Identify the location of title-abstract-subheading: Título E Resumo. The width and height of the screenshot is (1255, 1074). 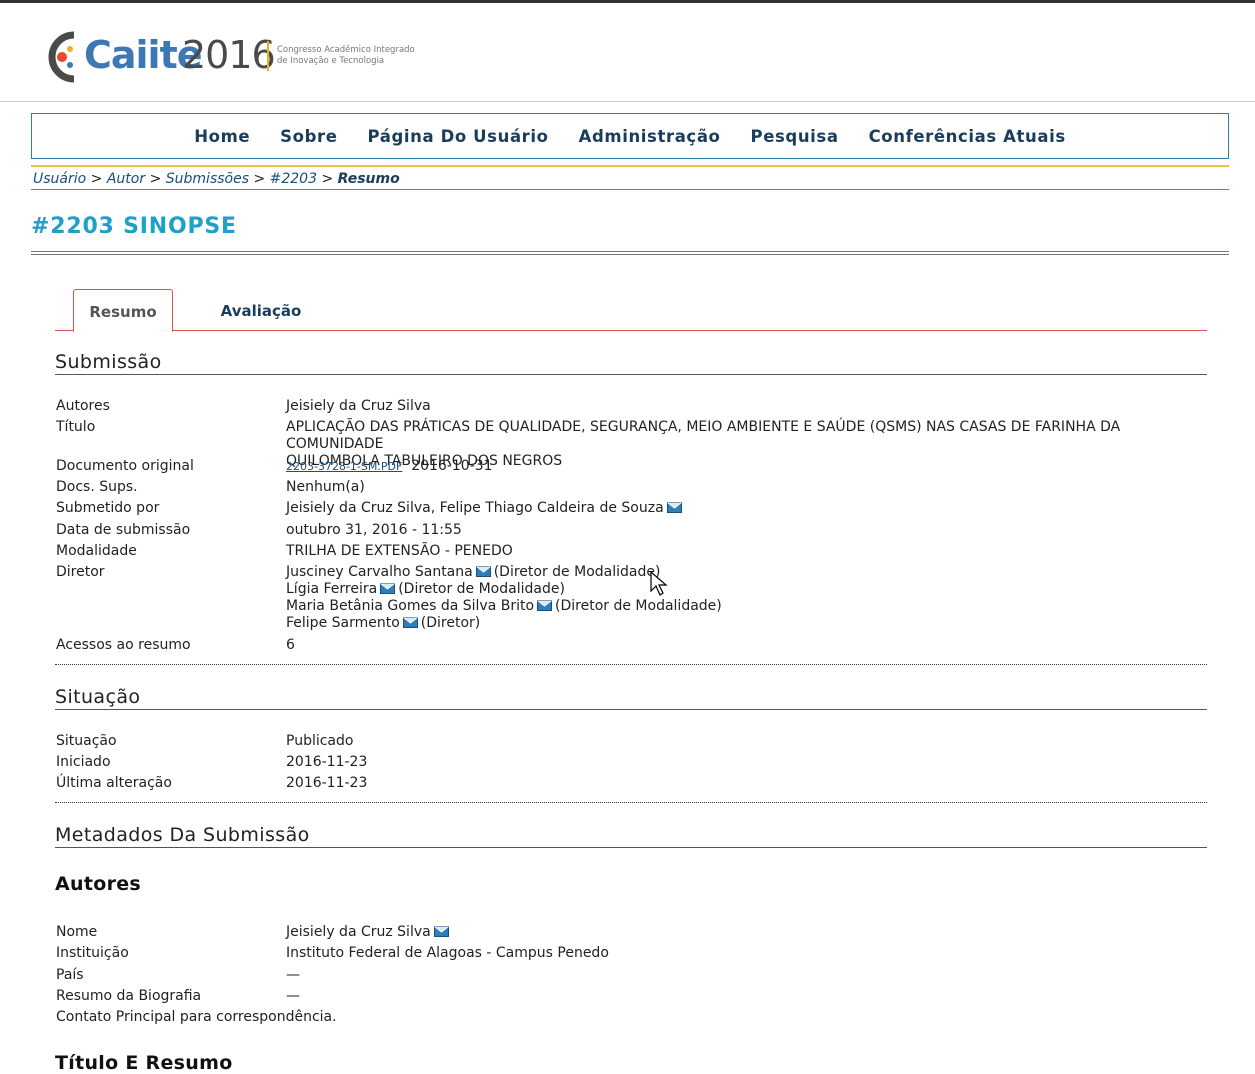
(144, 1063).